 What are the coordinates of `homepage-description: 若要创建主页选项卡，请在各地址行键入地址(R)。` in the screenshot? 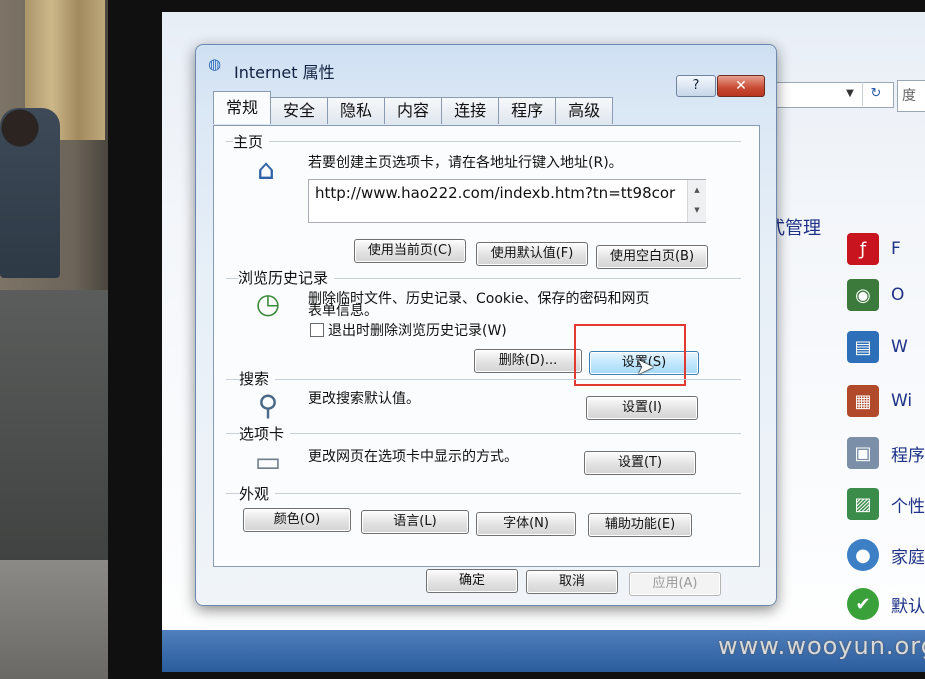 It's located at (465, 163).